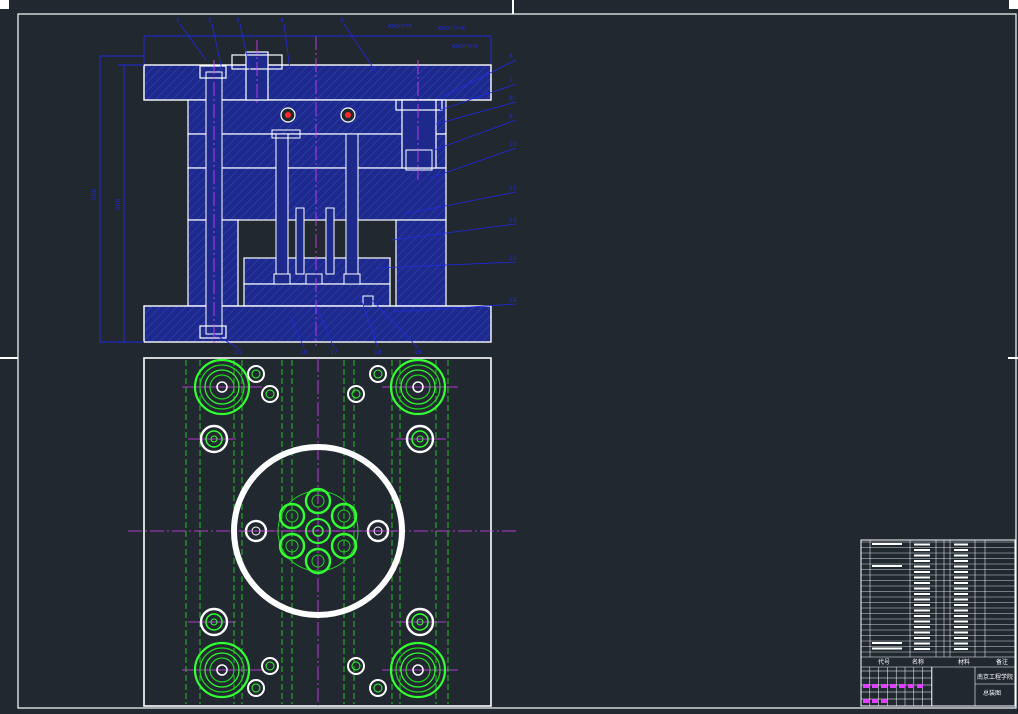  I want to click on drawing-title: 总装图, so click(992, 693).